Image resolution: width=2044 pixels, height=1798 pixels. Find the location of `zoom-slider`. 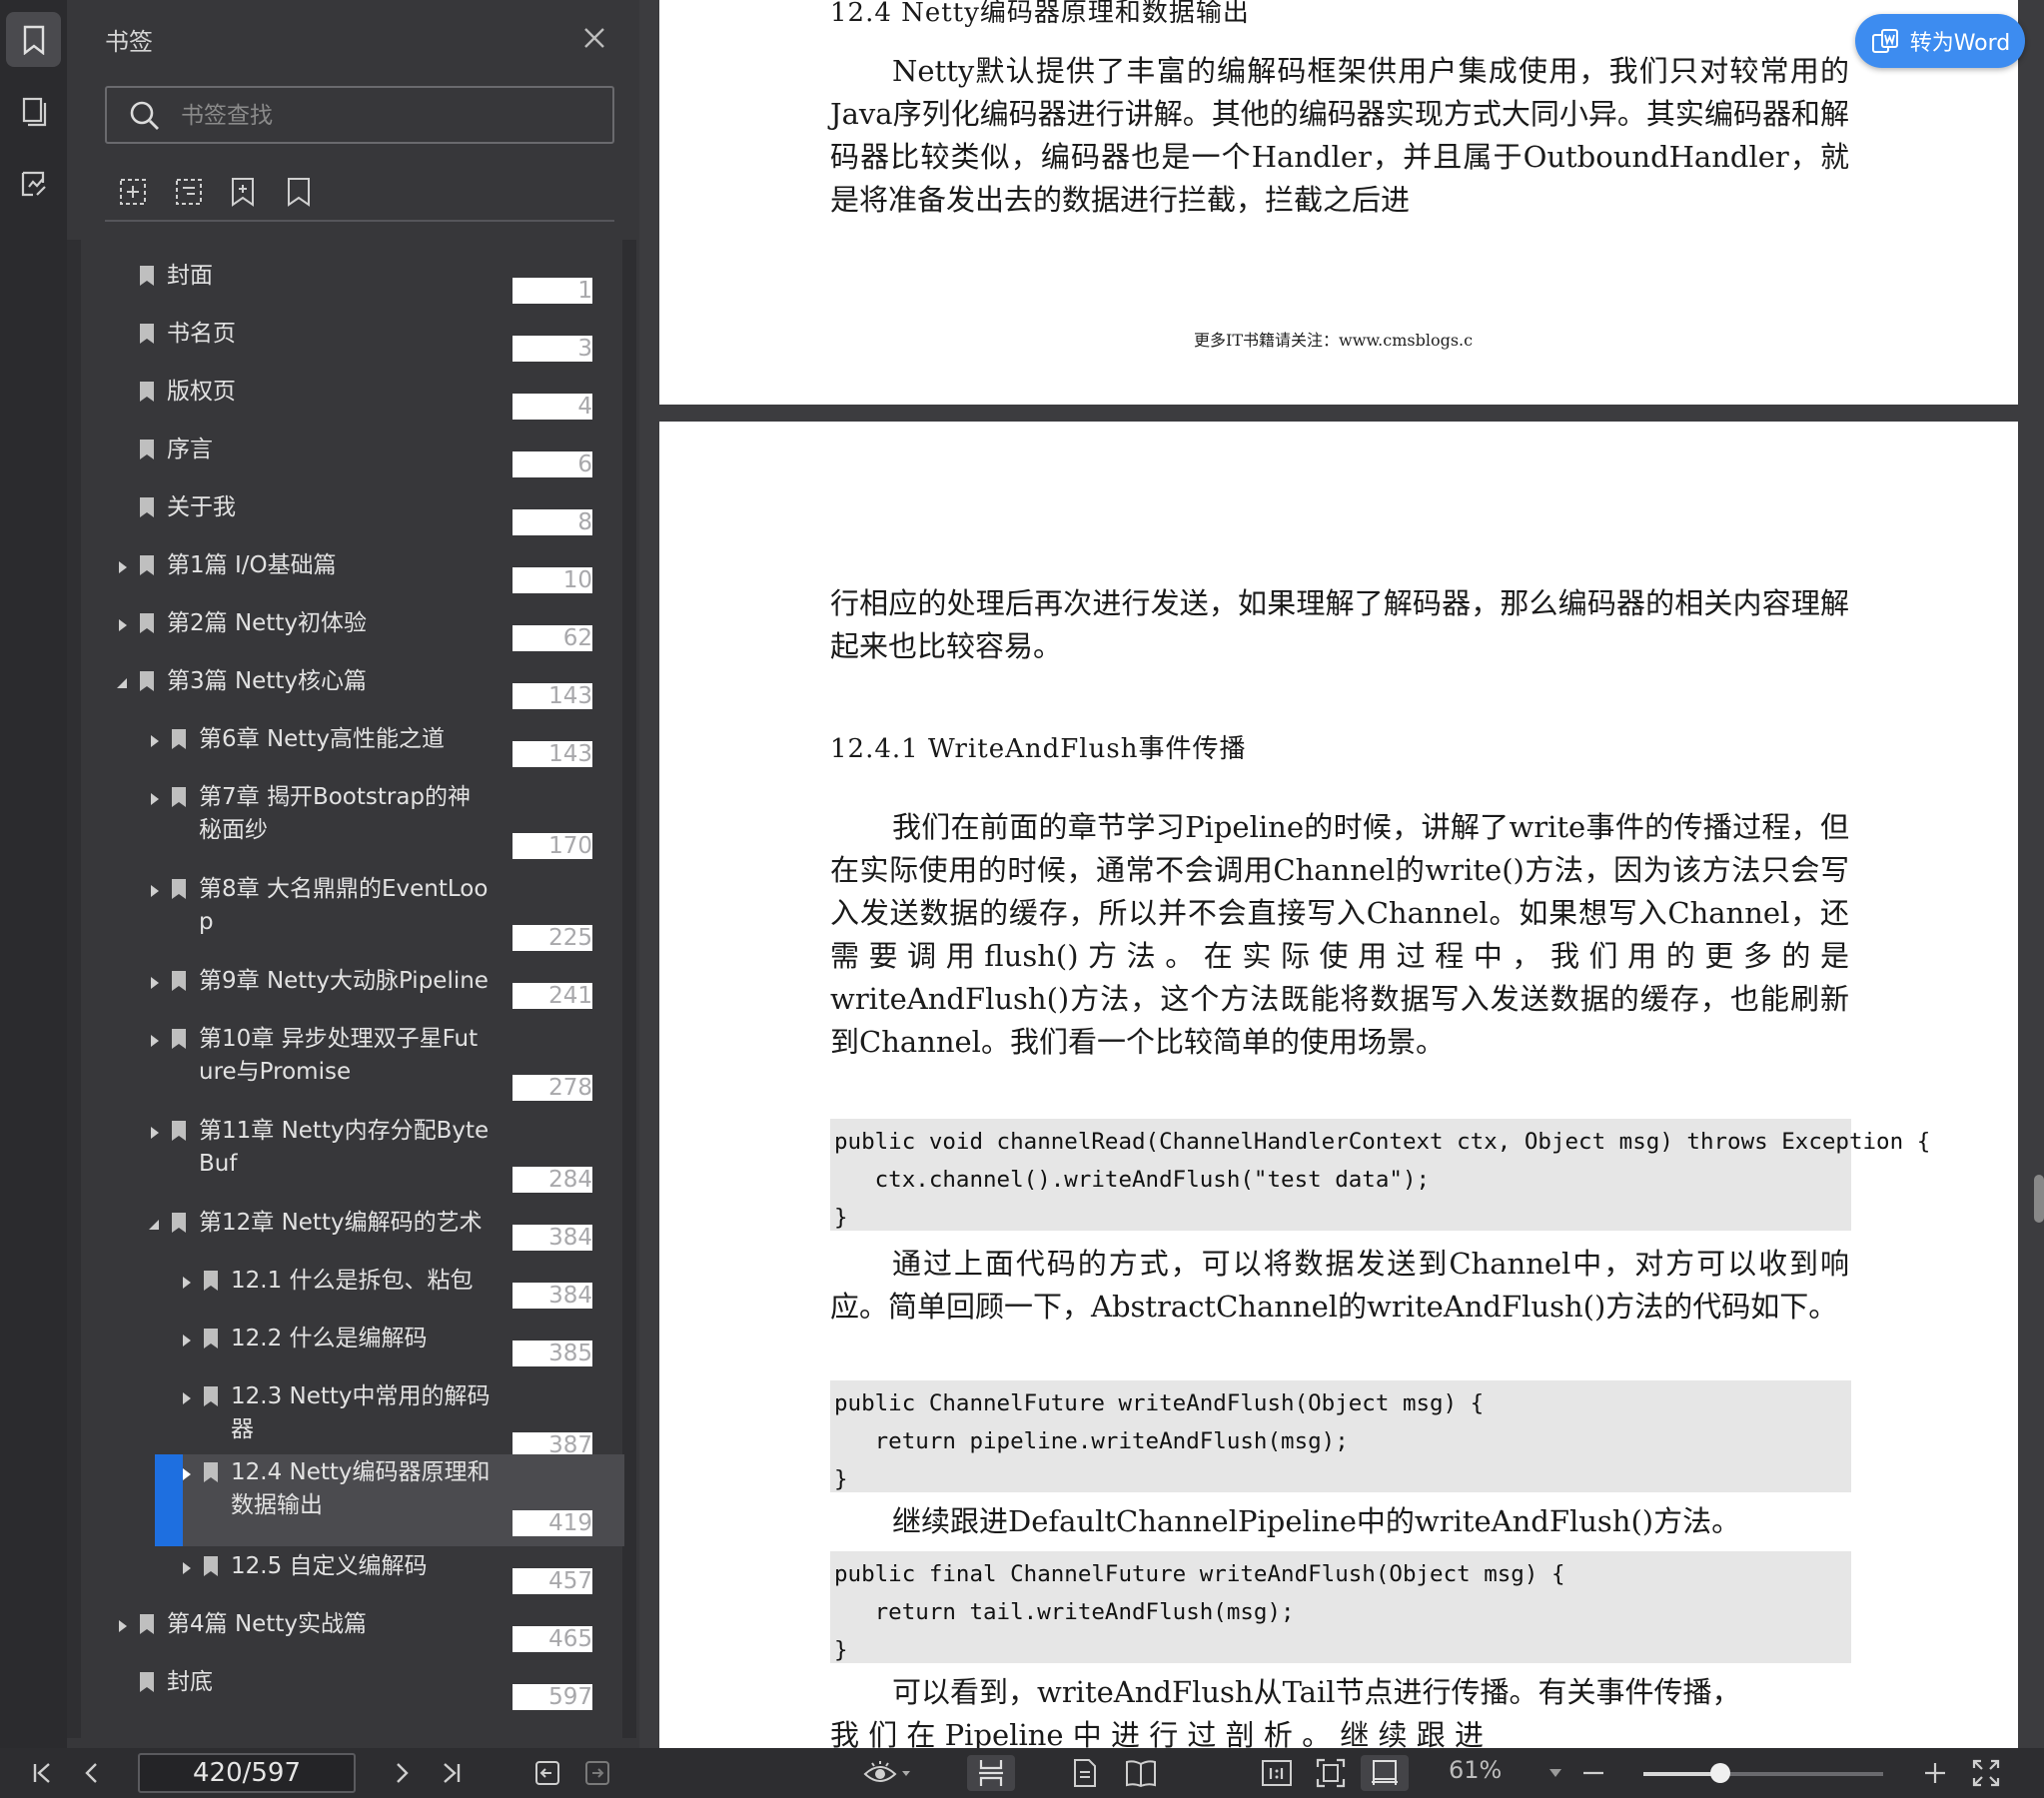

zoom-slider is located at coordinates (1763, 1773).